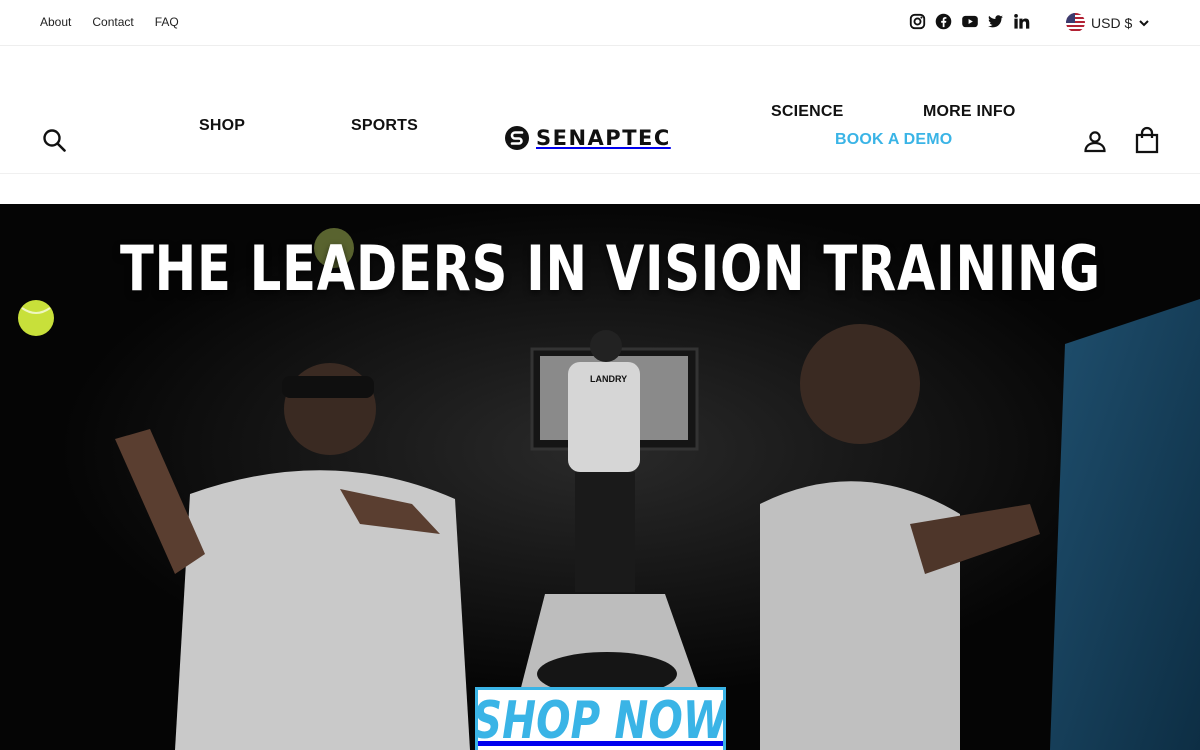 The width and height of the screenshot is (1200, 750). What do you see at coordinates (807, 112) in the screenshot?
I see `nav-science: SCIENCE` at bounding box center [807, 112].